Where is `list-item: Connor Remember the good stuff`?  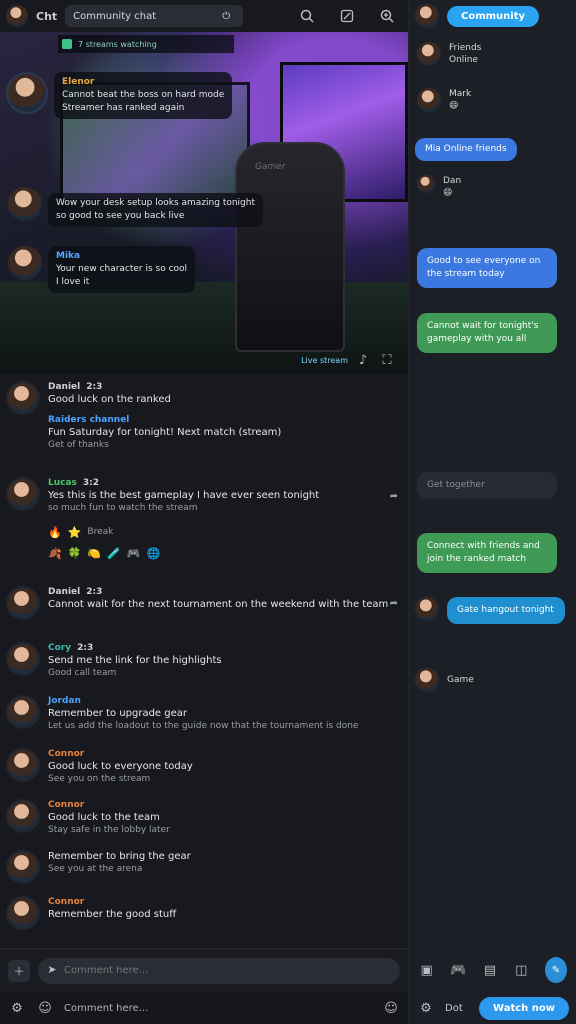
list-item: Connor Remember the good stuff is located at coordinates (204, 913).